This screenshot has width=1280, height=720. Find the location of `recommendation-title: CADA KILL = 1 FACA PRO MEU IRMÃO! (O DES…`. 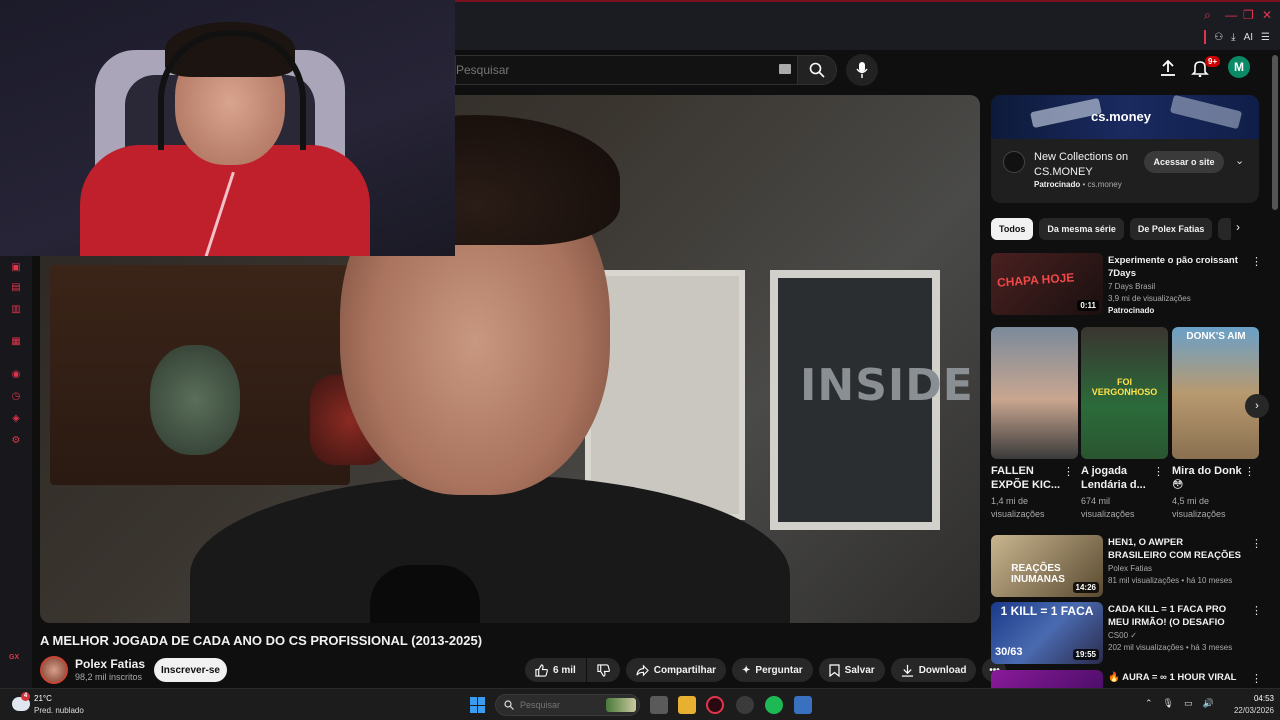

recommendation-title: CADA KILL = 1 FACA PRO MEU IRMÃO! (O DES… is located at coordinates (1175, 616).